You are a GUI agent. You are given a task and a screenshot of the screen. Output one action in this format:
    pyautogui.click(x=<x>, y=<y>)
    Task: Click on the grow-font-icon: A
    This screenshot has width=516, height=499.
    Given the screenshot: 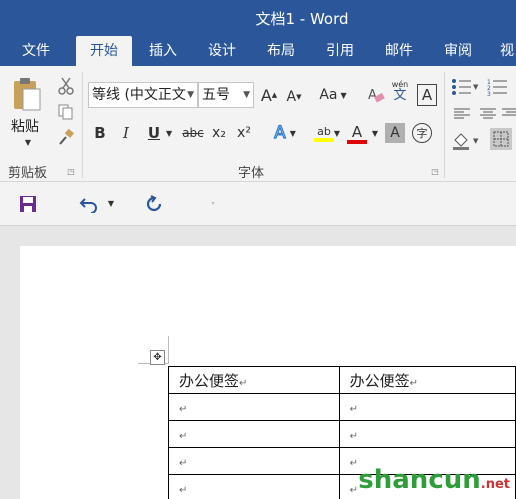 What is the action you would take?
    pyautogui.click(x=266, y=95)
    